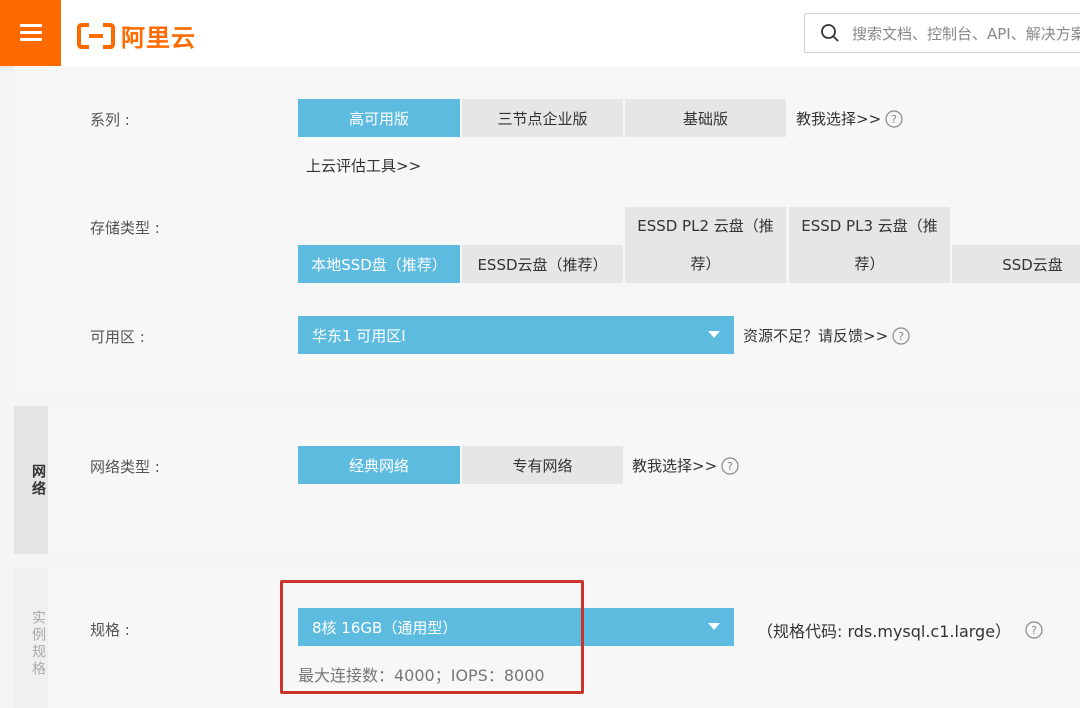 Image resolution: width=1080 pixels, height=708 pixels. I want to click on spec-label: 规格 :, so click(110, 630).